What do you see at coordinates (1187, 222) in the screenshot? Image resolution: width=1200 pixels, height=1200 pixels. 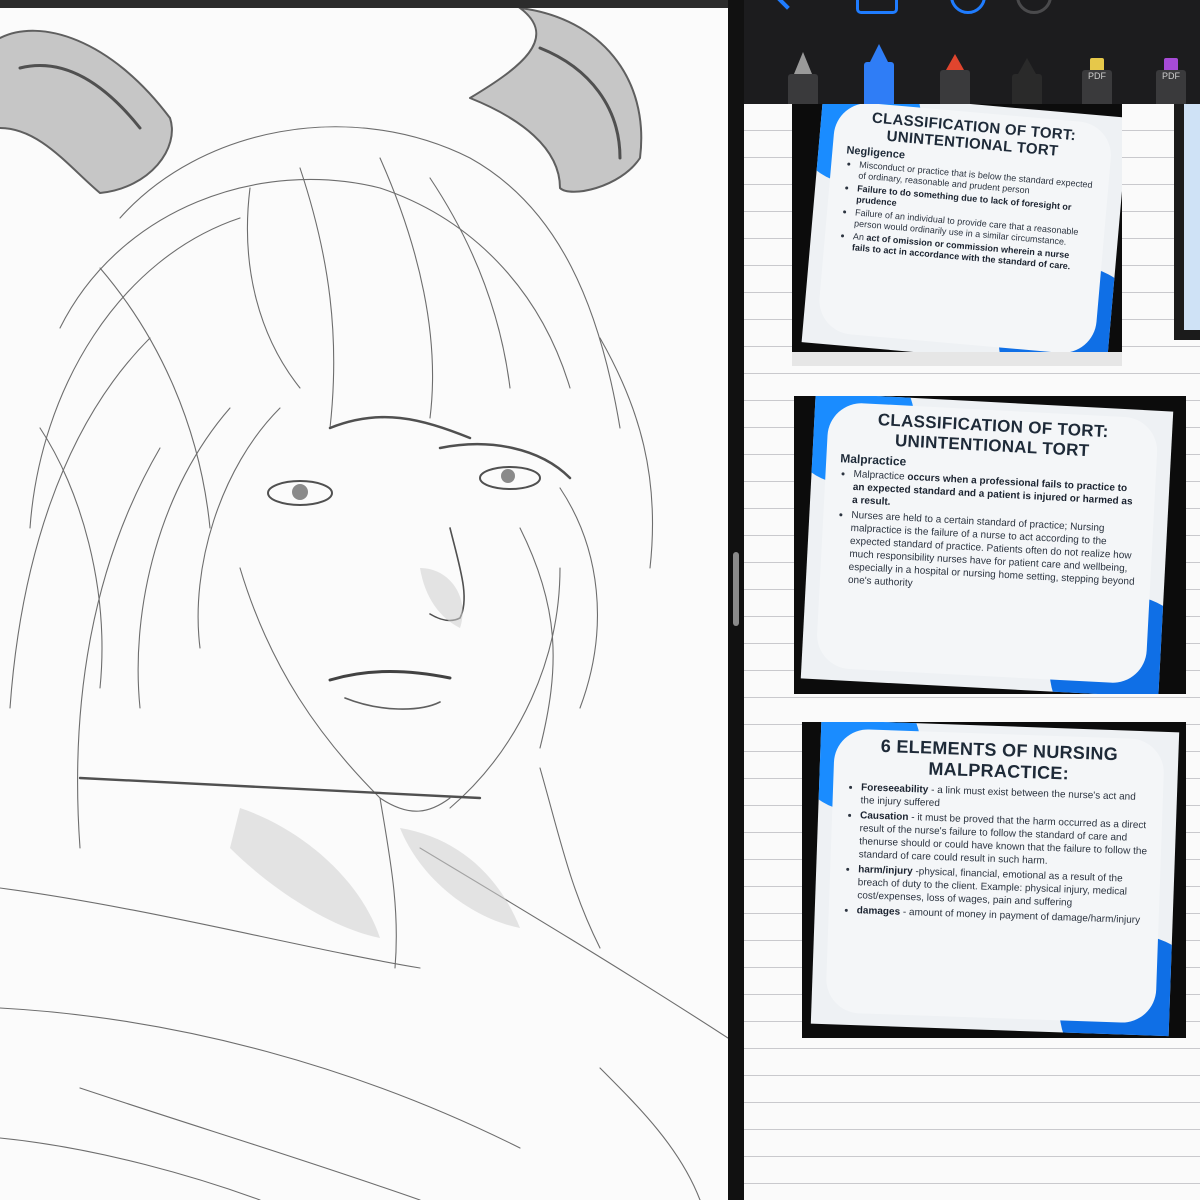 I see `slide-photo-partial` at bounding box center [1187, 222].